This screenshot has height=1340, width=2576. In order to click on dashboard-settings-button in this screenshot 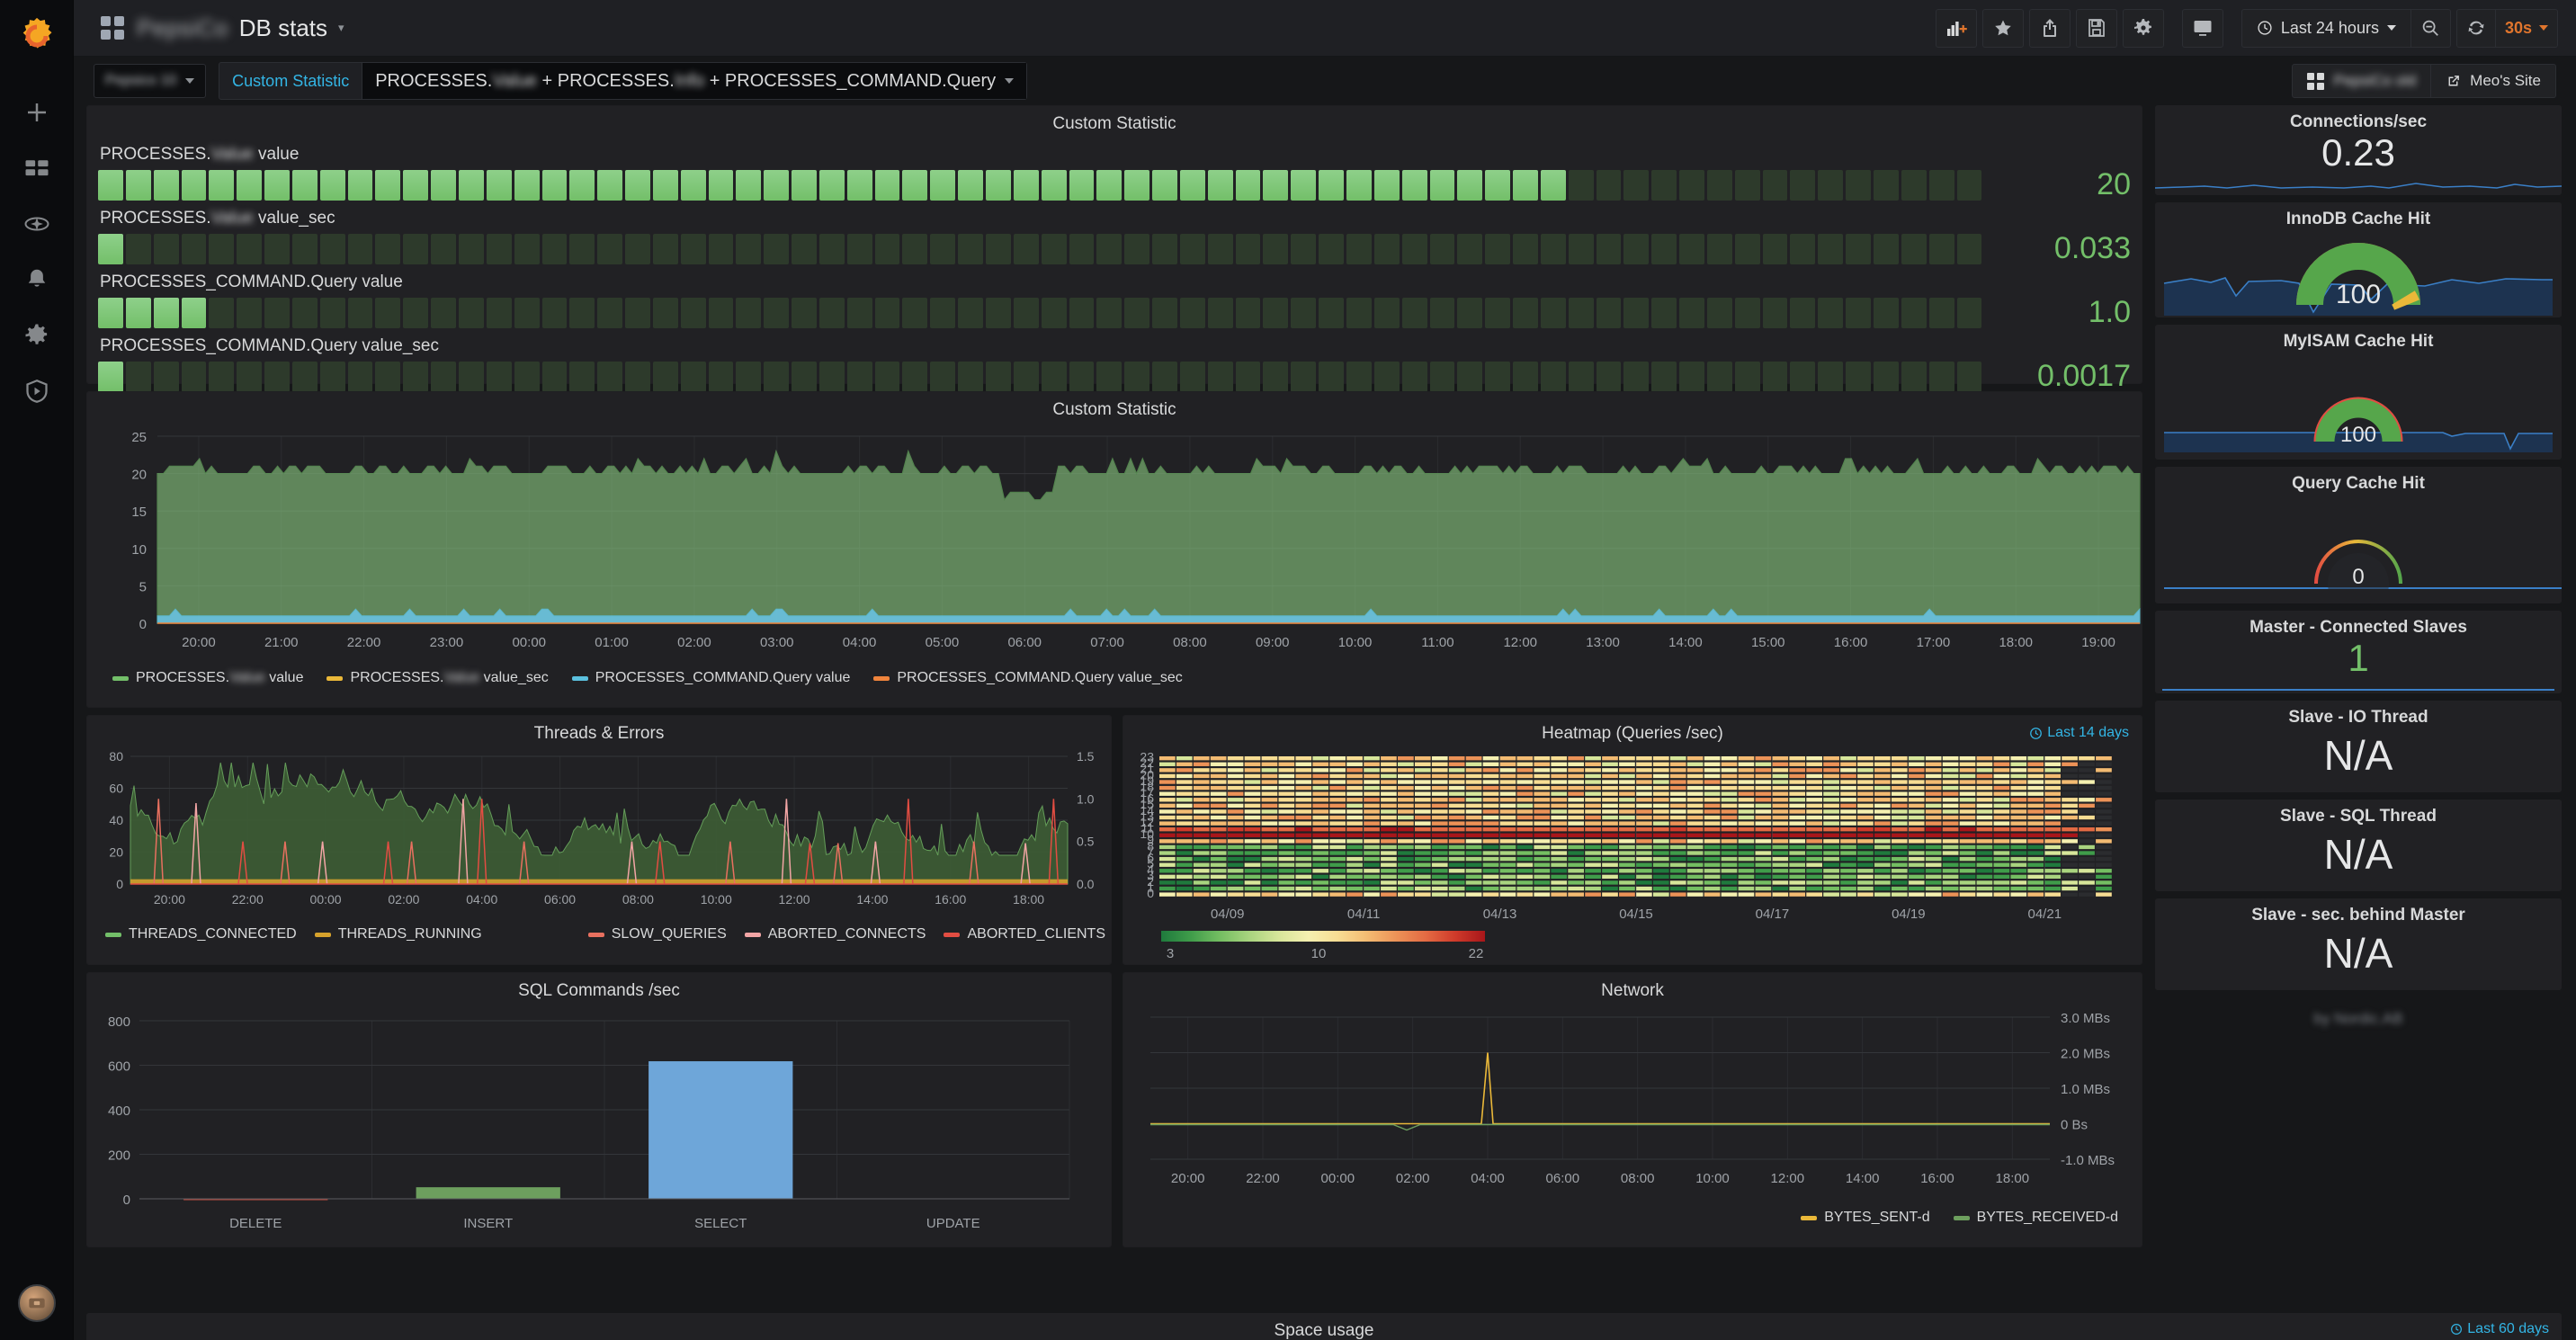, I will do `click(2143, 28)`.